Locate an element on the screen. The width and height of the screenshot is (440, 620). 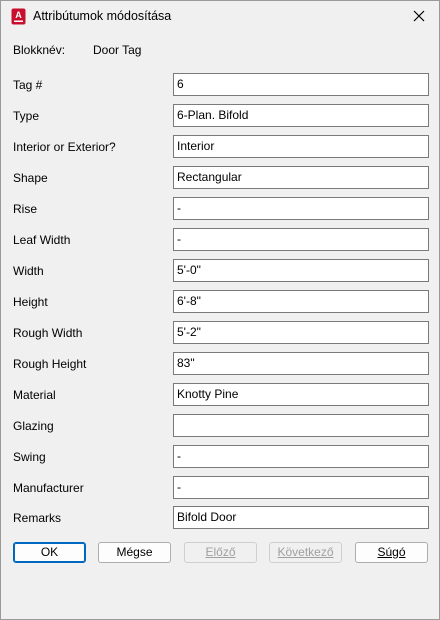
attr-field-interior-exterior: Interior is located at coordinates (301, 146).